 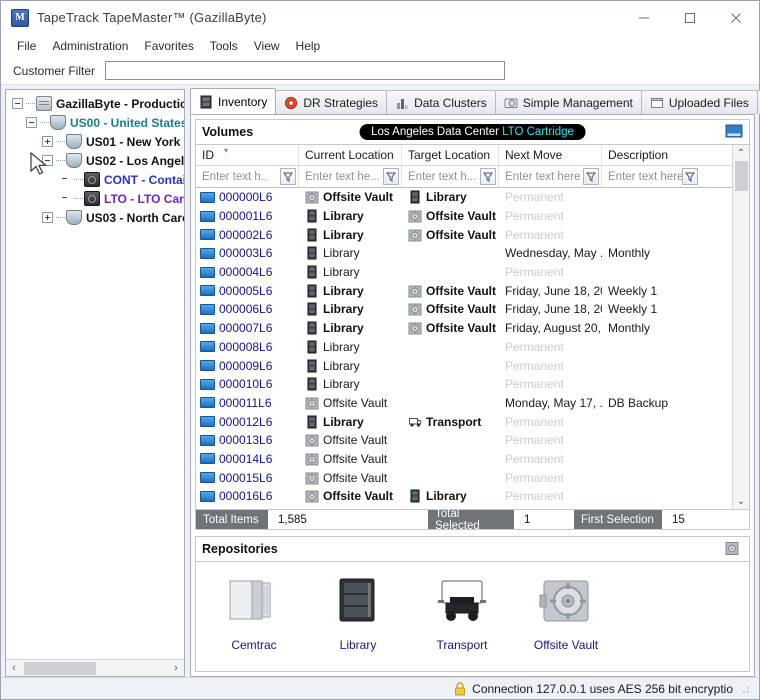 I want to click on tree-node-lto: LTO - LTO Cartridge, so click(x=96, y=198).